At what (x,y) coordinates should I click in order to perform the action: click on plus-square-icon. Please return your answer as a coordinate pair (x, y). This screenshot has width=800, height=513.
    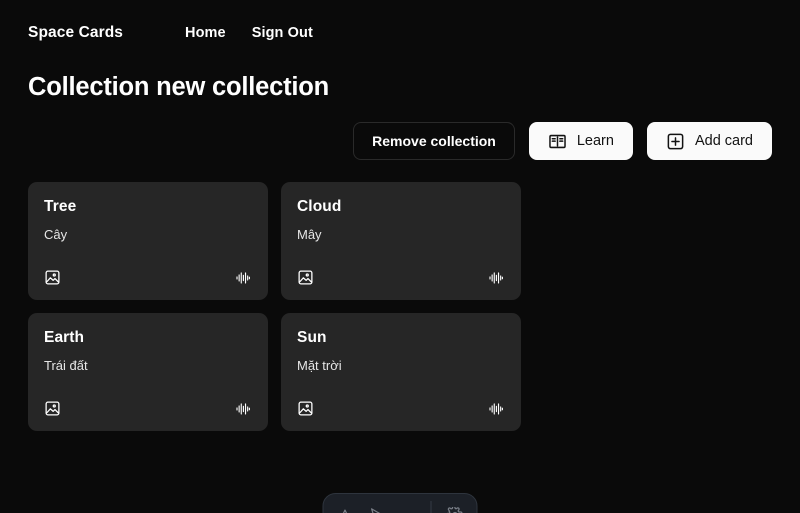
    Looking at the image, I should click on (675, 141).